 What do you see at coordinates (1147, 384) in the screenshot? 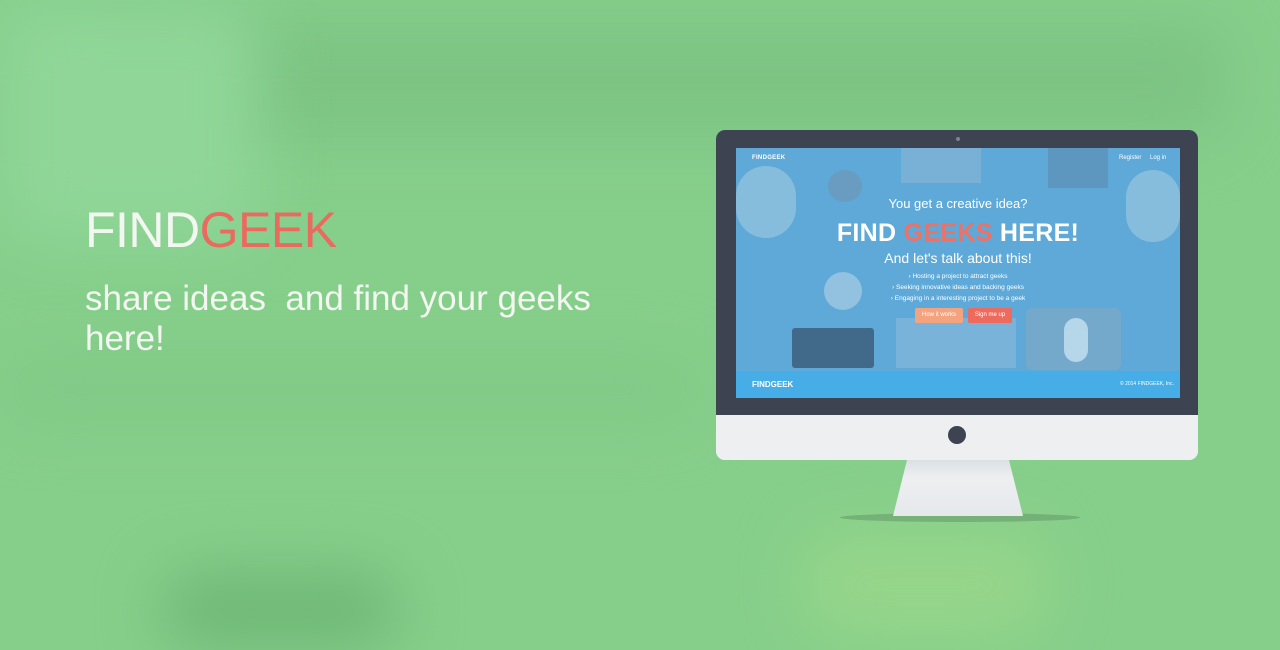
I see `footer-copyright: © 2014 FINDGEEK, Inc.` at bounding box center [1147, 384].